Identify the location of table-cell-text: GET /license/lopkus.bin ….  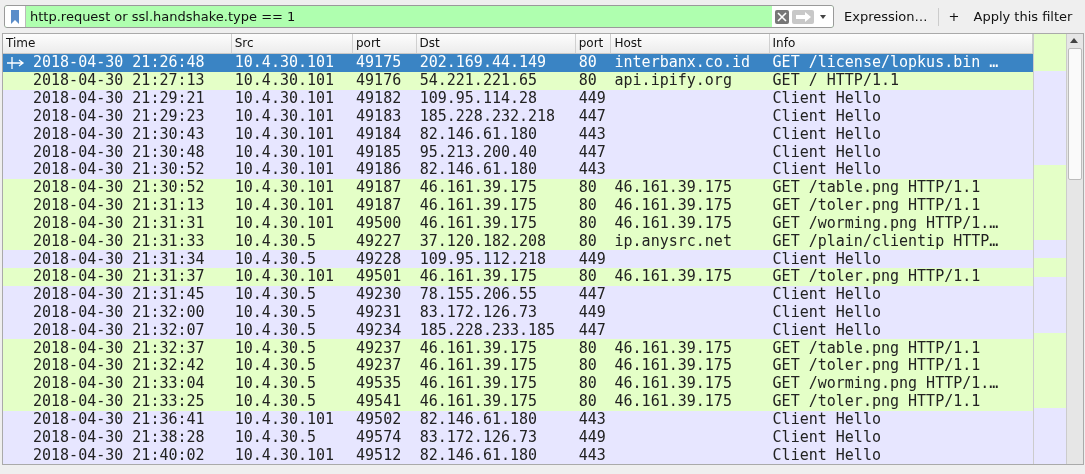
(885, 63).